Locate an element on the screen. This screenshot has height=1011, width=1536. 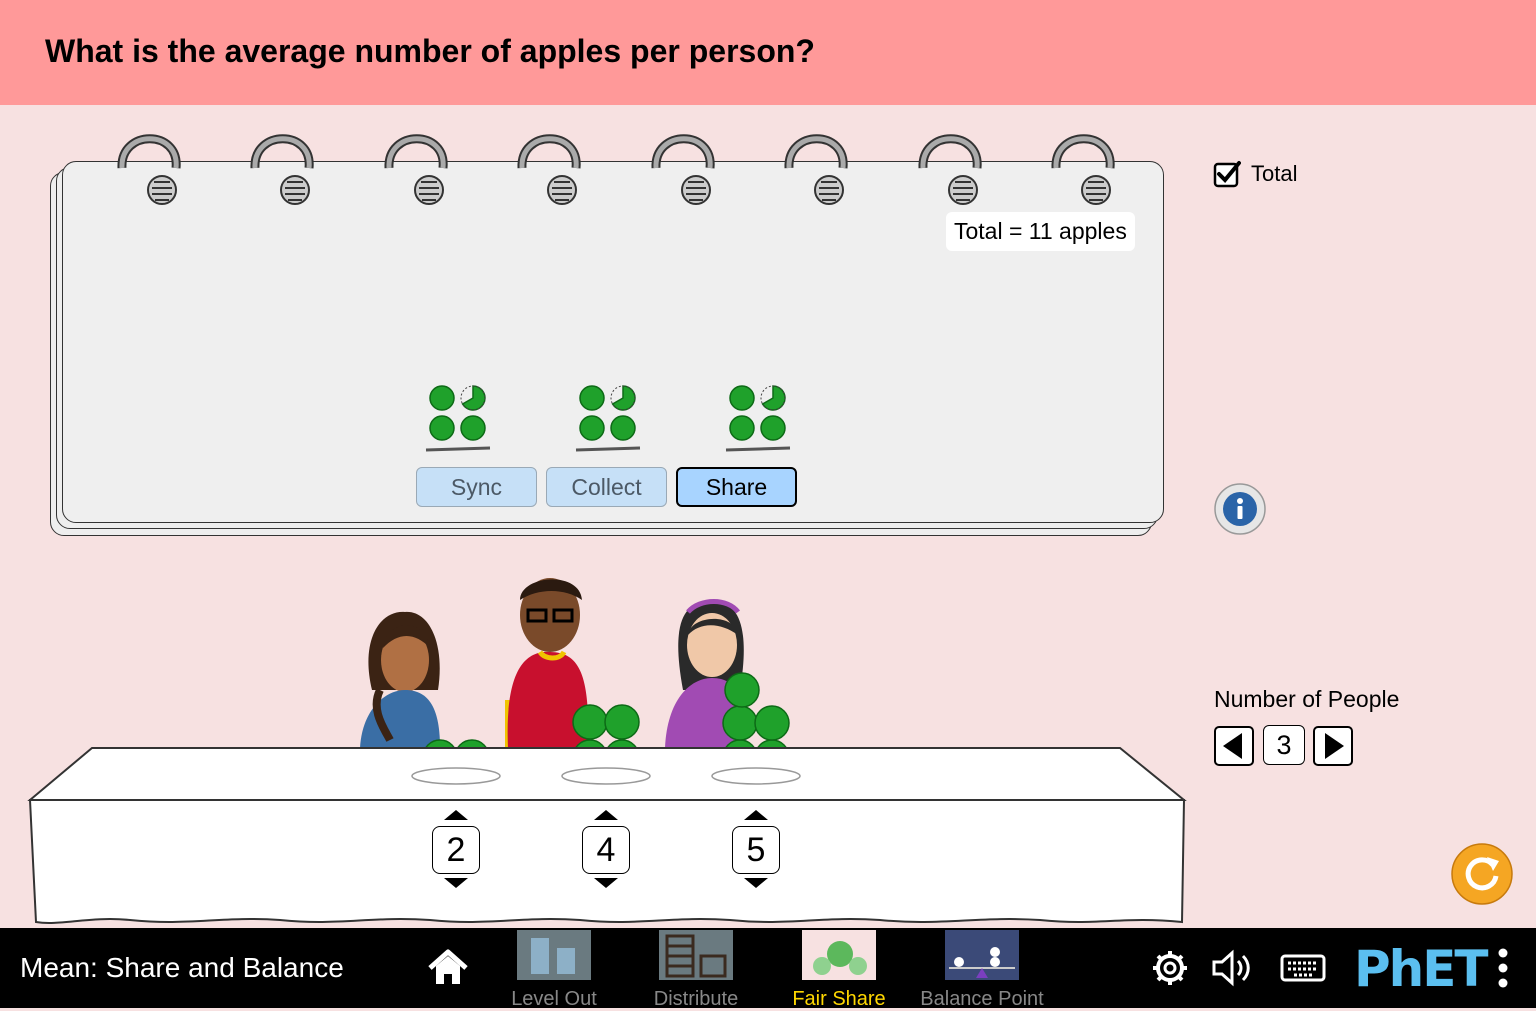
apple-count-person-1: 2 is located at coordinates (456, 850).